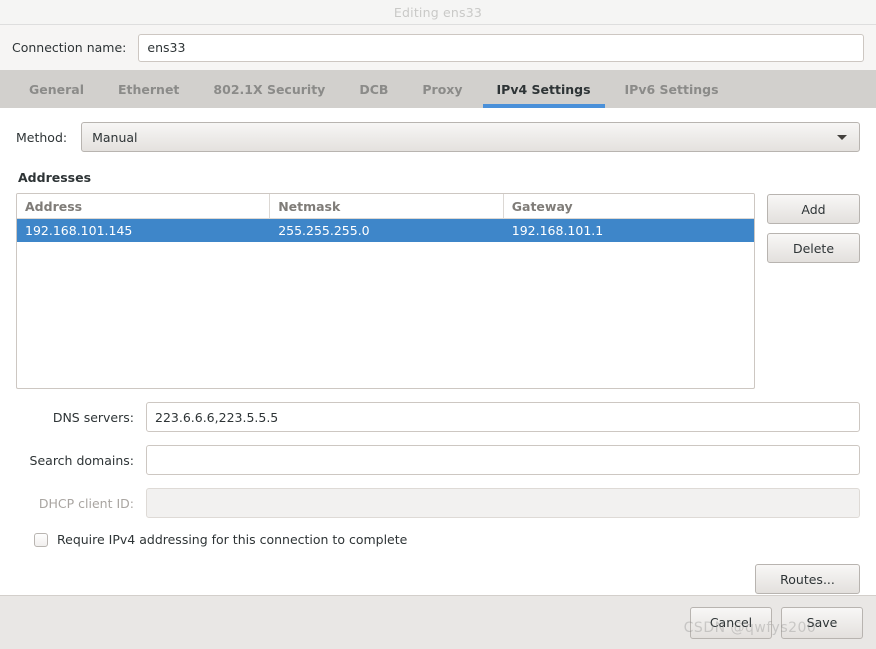  What do you see at coordinates (115, 137) in the screenshot?
I see `method-selected-value: Manual` at bounding box center [115, 137].